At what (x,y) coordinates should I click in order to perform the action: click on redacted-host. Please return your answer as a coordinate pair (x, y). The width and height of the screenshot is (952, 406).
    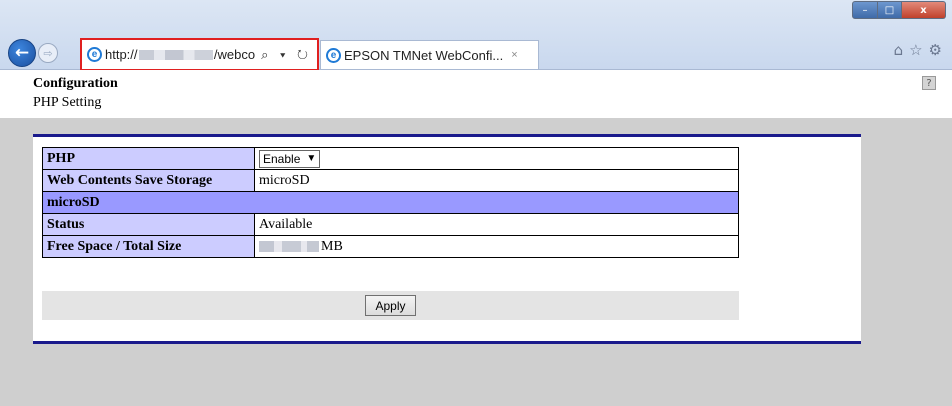
    Looking at the image, I should click on (175, 54).